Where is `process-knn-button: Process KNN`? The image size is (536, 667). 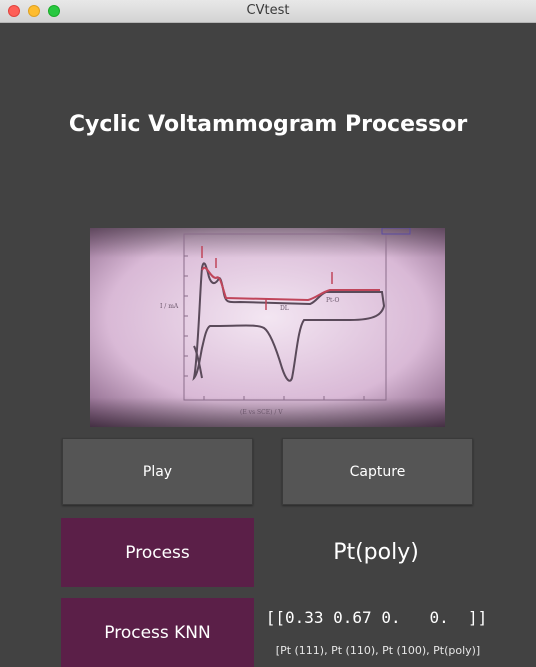 process-knn-button: Process KNN is located at coordinates (157, 632).